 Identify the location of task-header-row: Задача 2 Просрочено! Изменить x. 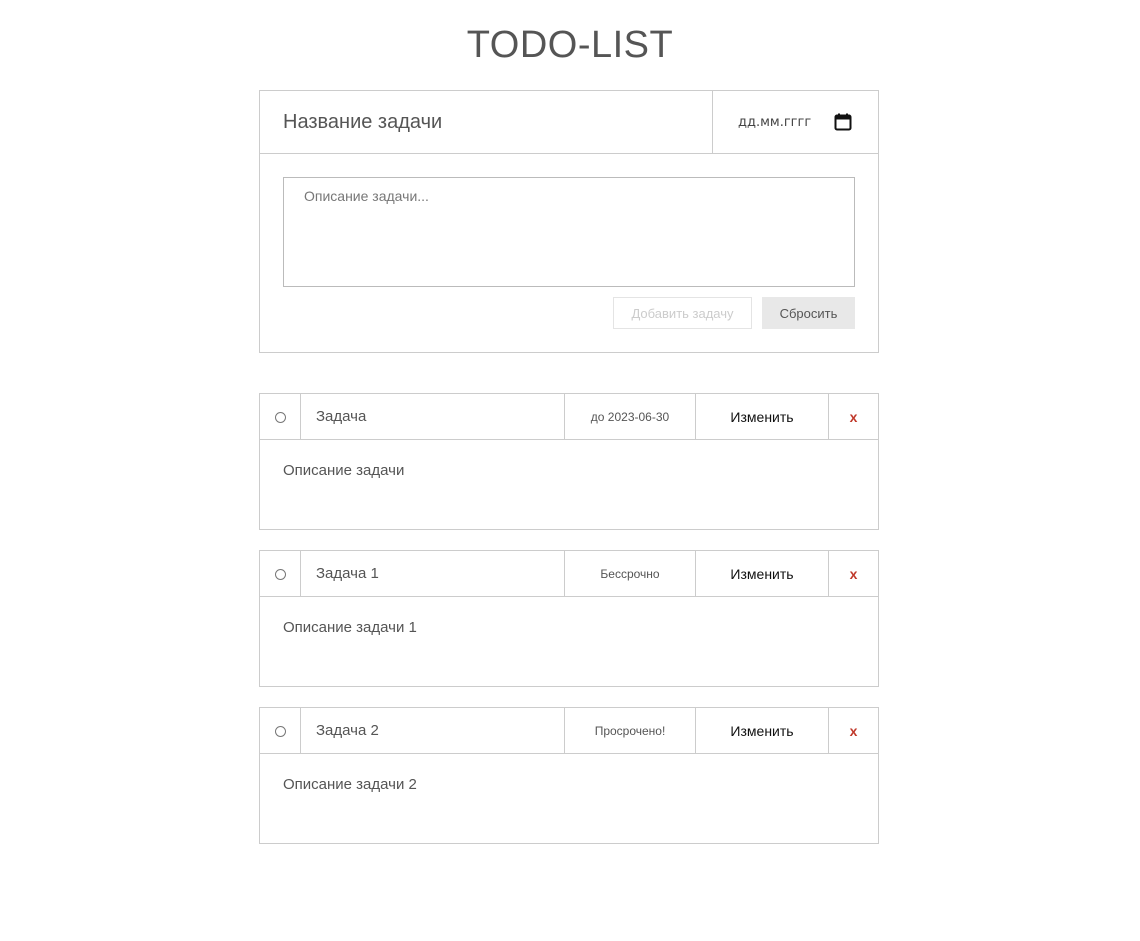
(569, 731).